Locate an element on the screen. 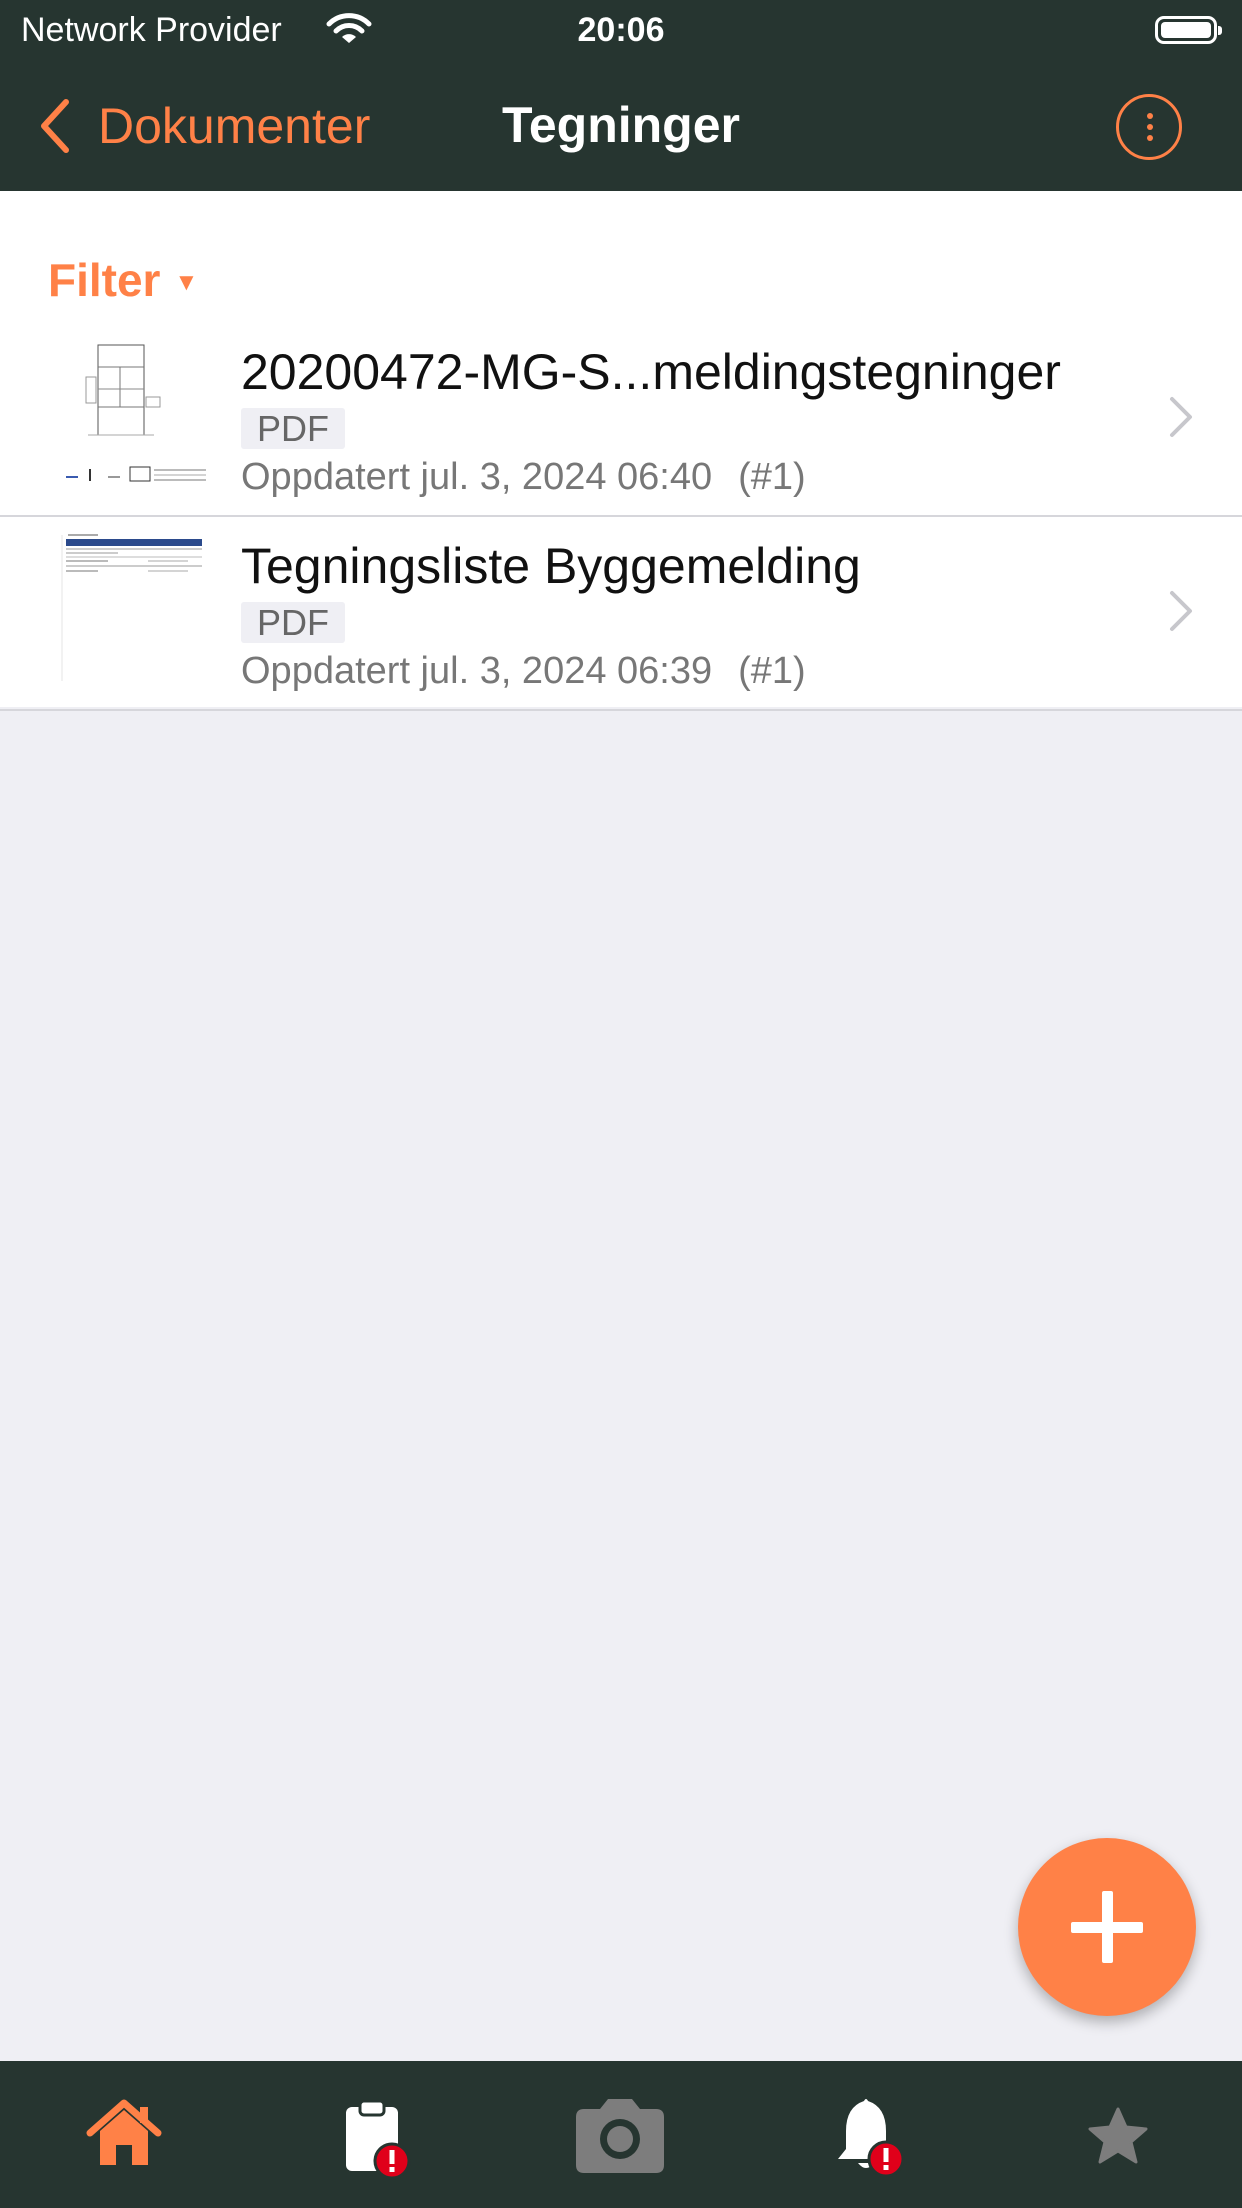  document-meta: Oppdatert jul. 3, 2024 06:40 (#1) is located at coordinates (523, 477).